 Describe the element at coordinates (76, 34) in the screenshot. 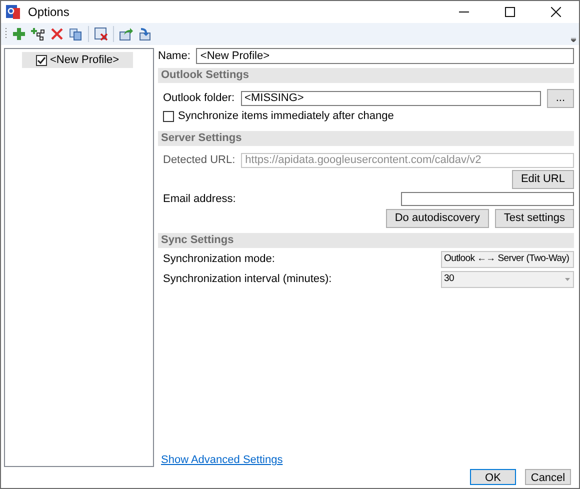

I see `copy-icon` at that location.